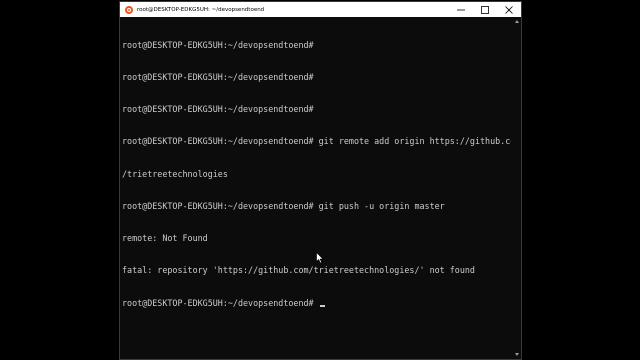 The height and width of the screenshot is (360, 640). I want to click on close-button, so click(509, 9).